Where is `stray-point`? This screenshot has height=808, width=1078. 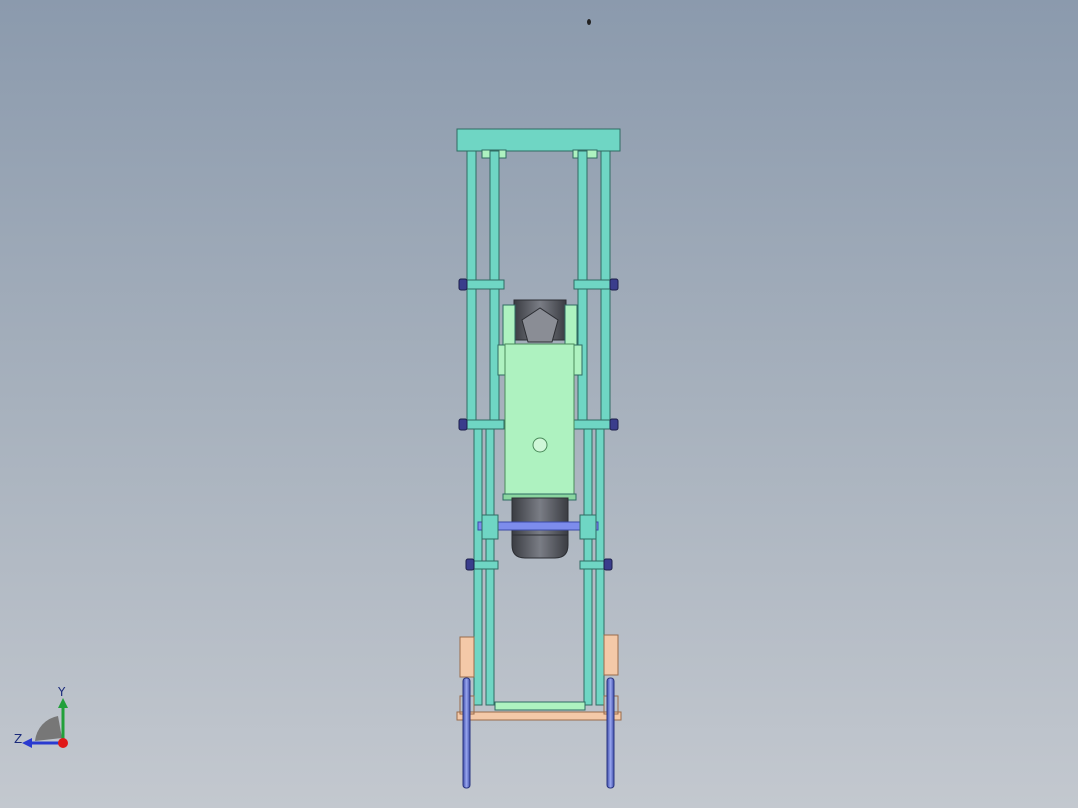
stray-point is located at coordinates (589, 22).